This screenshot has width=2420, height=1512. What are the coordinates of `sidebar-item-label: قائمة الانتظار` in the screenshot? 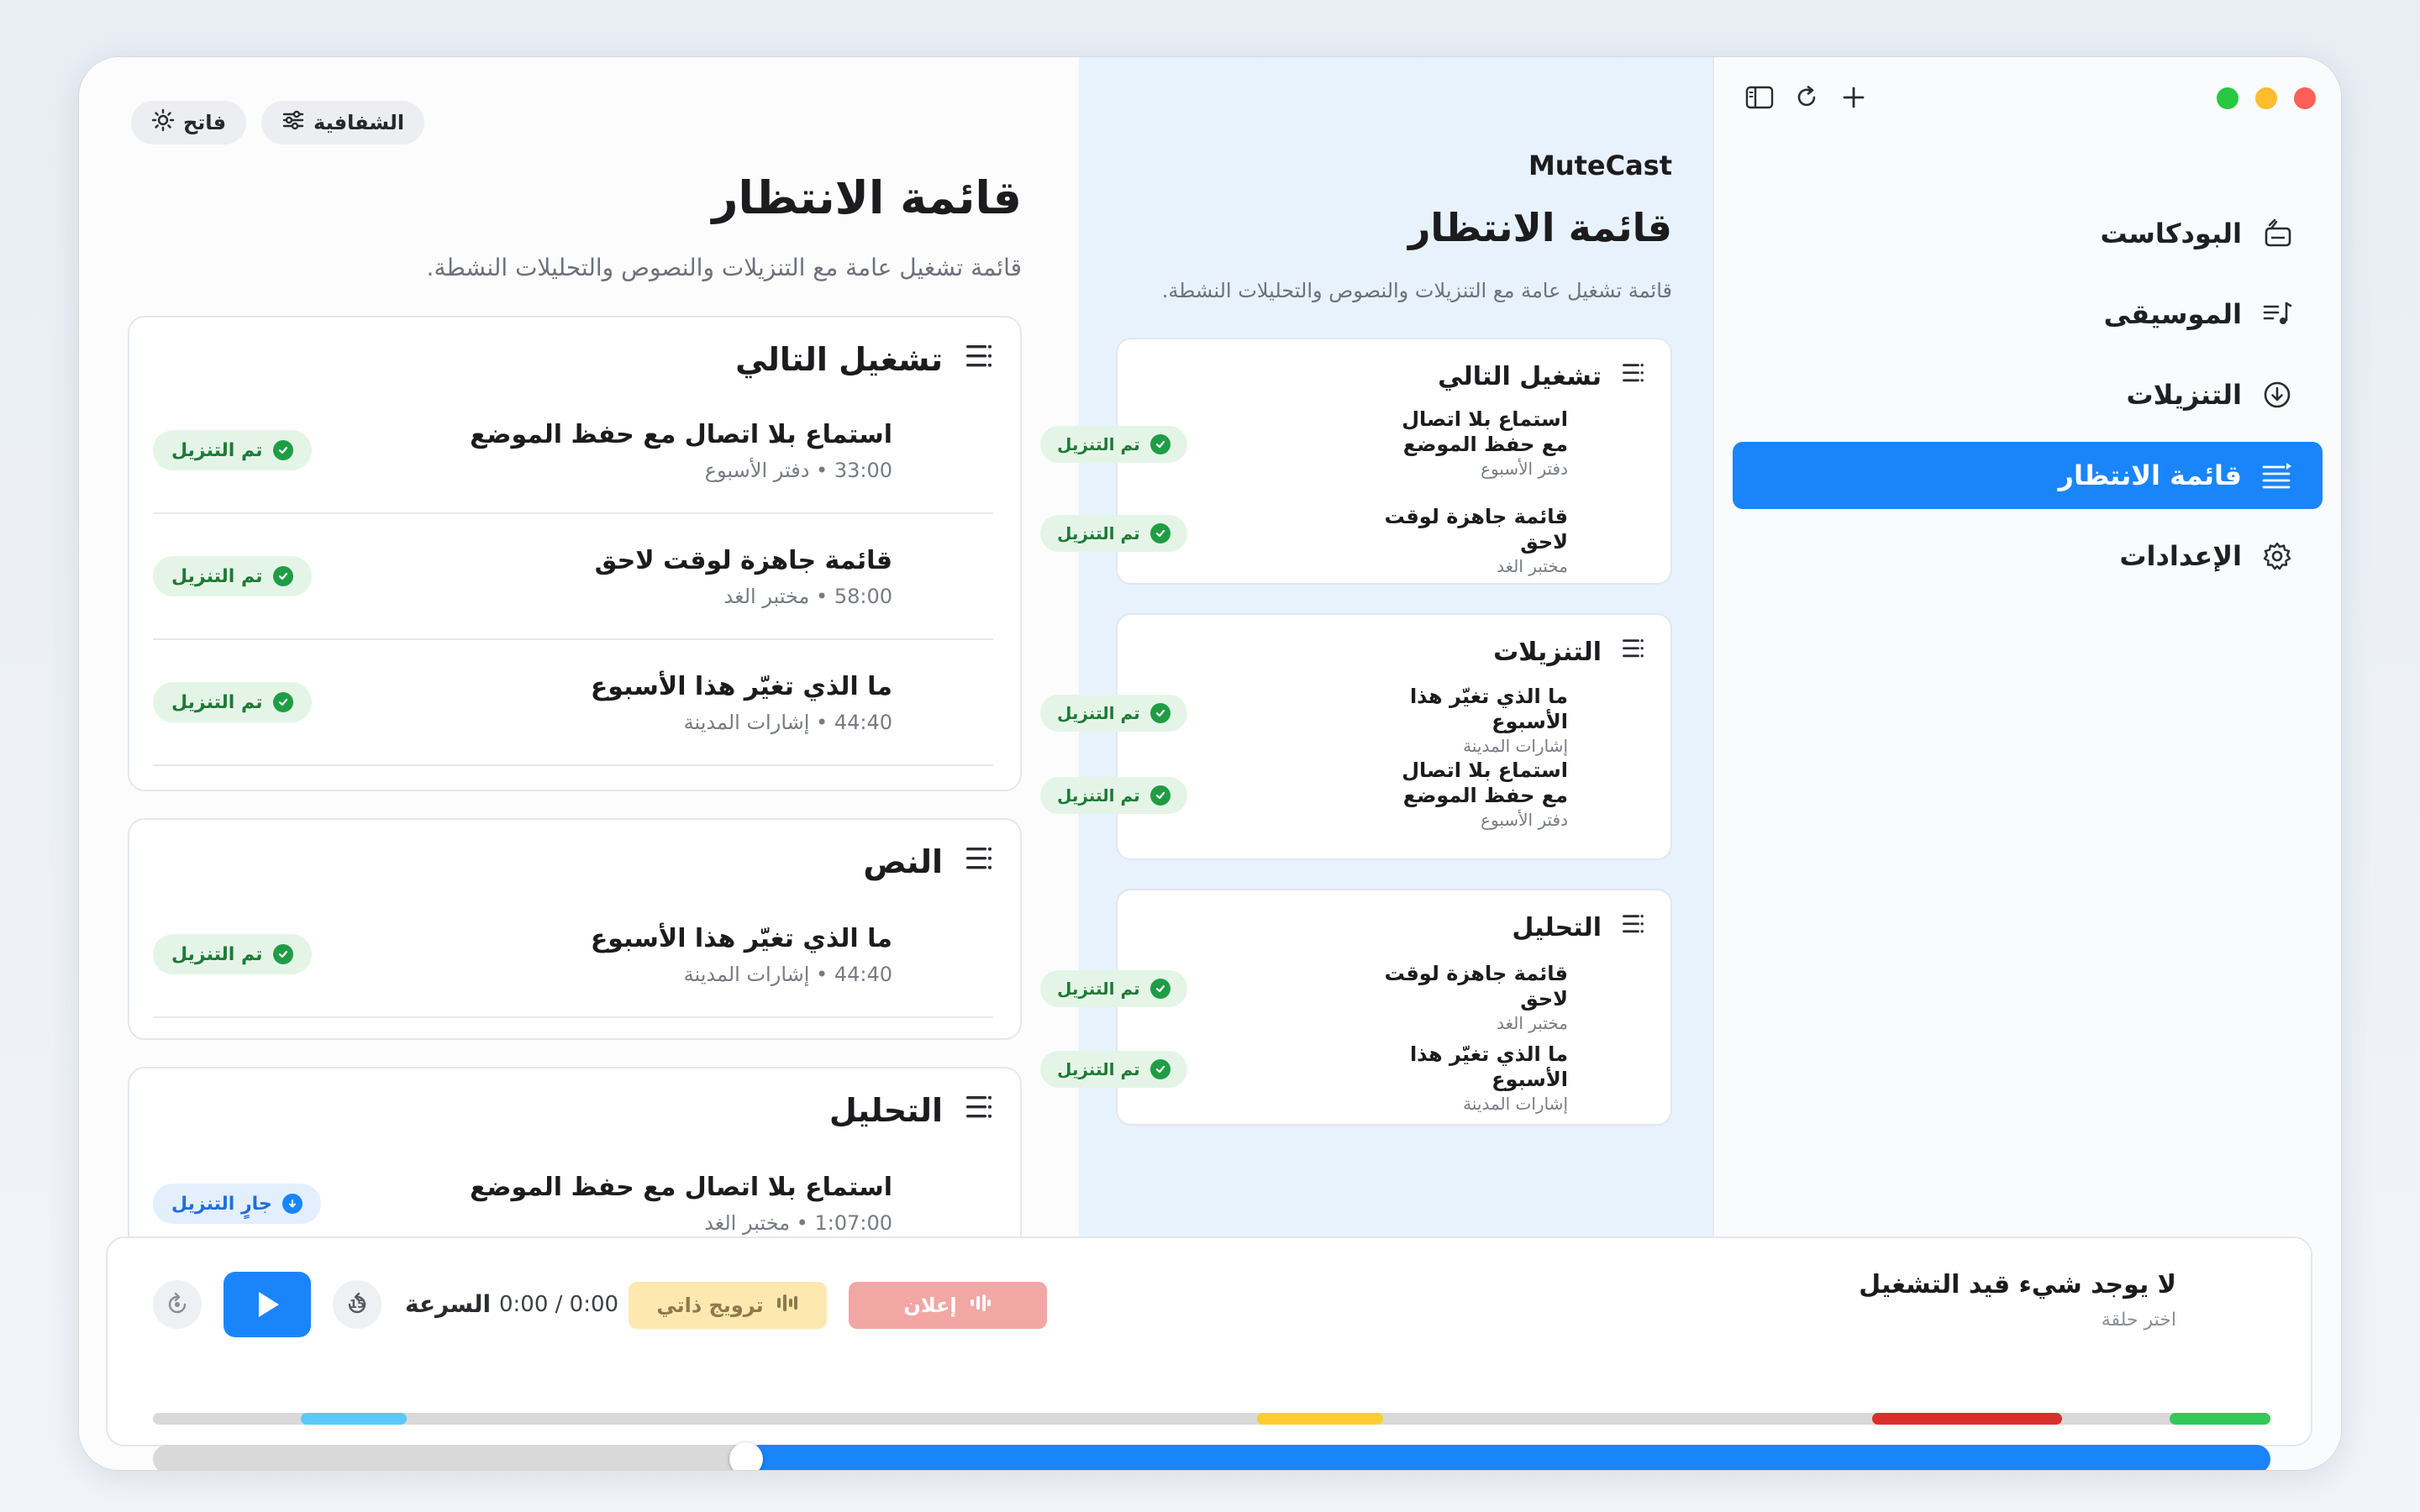 It's located at (2150, 475).